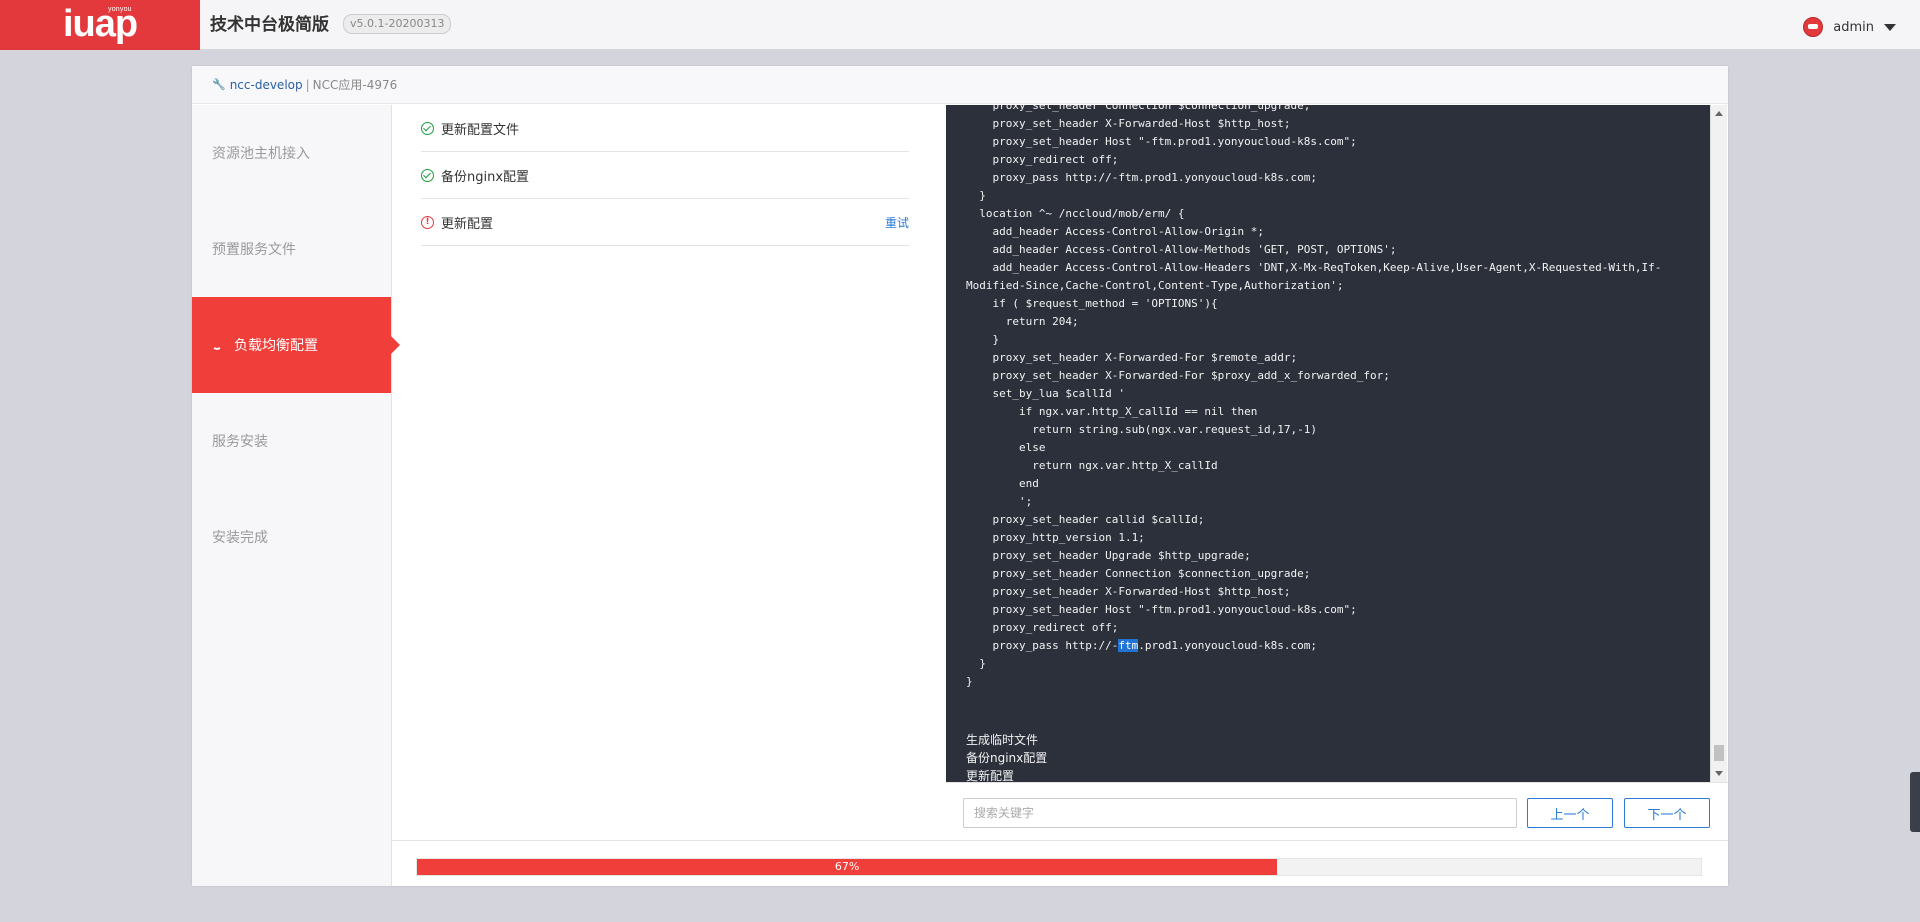 Image resolution: width=1920 pixels, height=922 pixels. What do you see at coordinates (291, 441) in the screenshot?
I see `step-service-install: 服务安装` at bounding box center [291, 441].